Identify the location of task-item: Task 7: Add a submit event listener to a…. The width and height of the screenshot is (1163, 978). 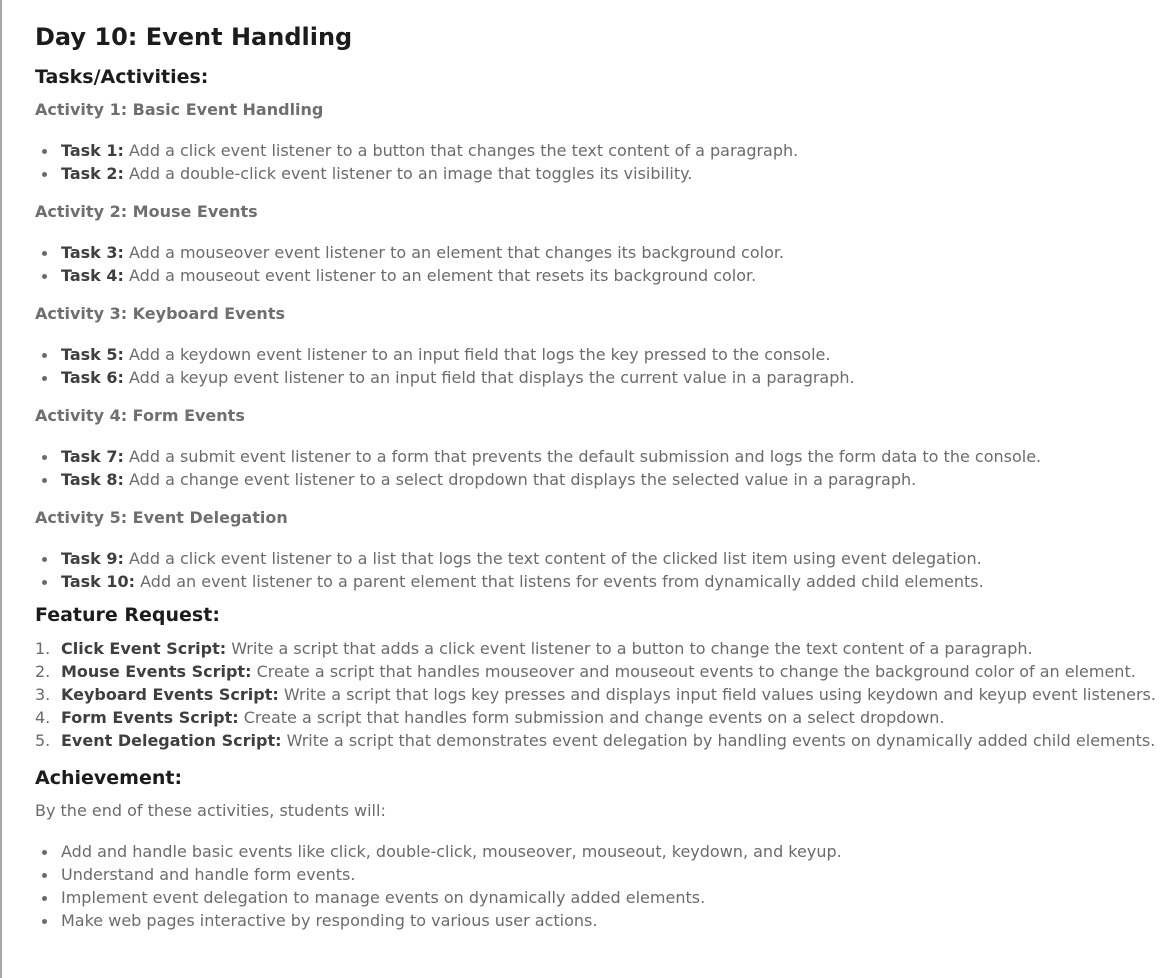
(595, 456).